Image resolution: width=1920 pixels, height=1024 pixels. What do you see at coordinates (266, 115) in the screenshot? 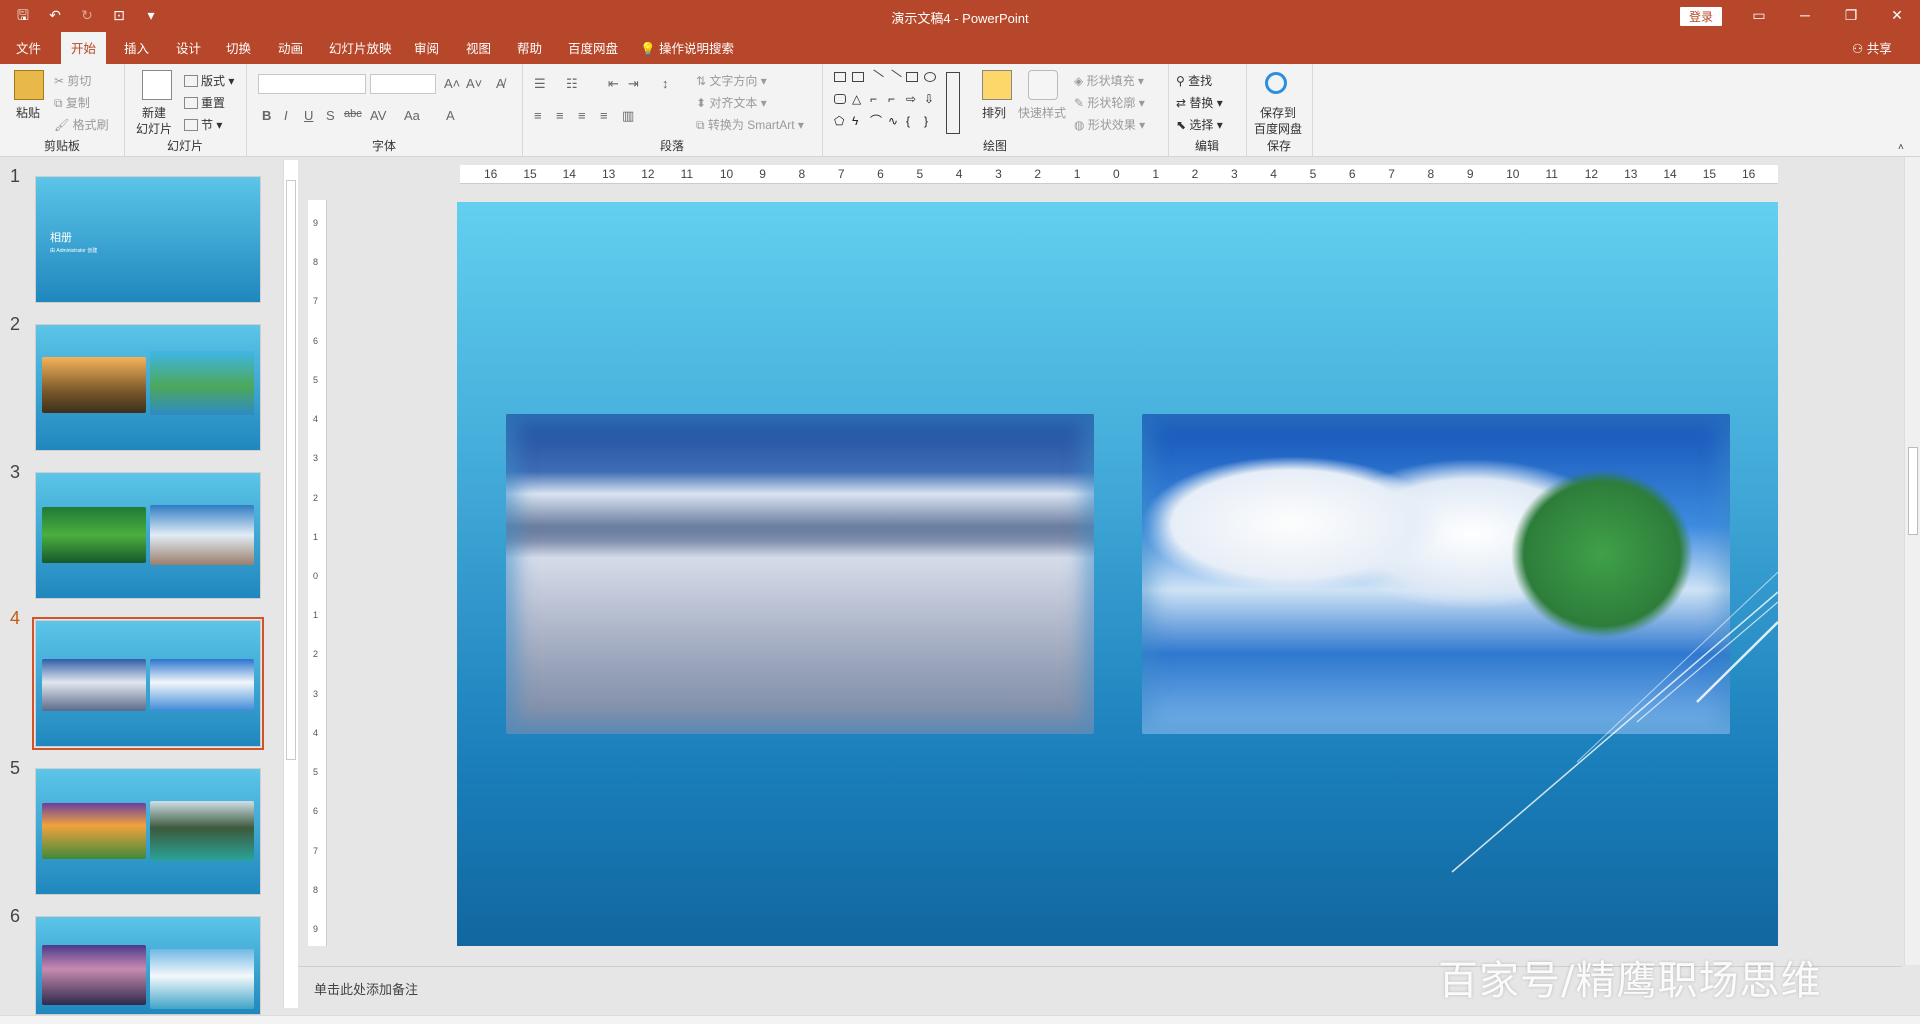
I see `bold-icon: B` at bounding box center [266, 115].